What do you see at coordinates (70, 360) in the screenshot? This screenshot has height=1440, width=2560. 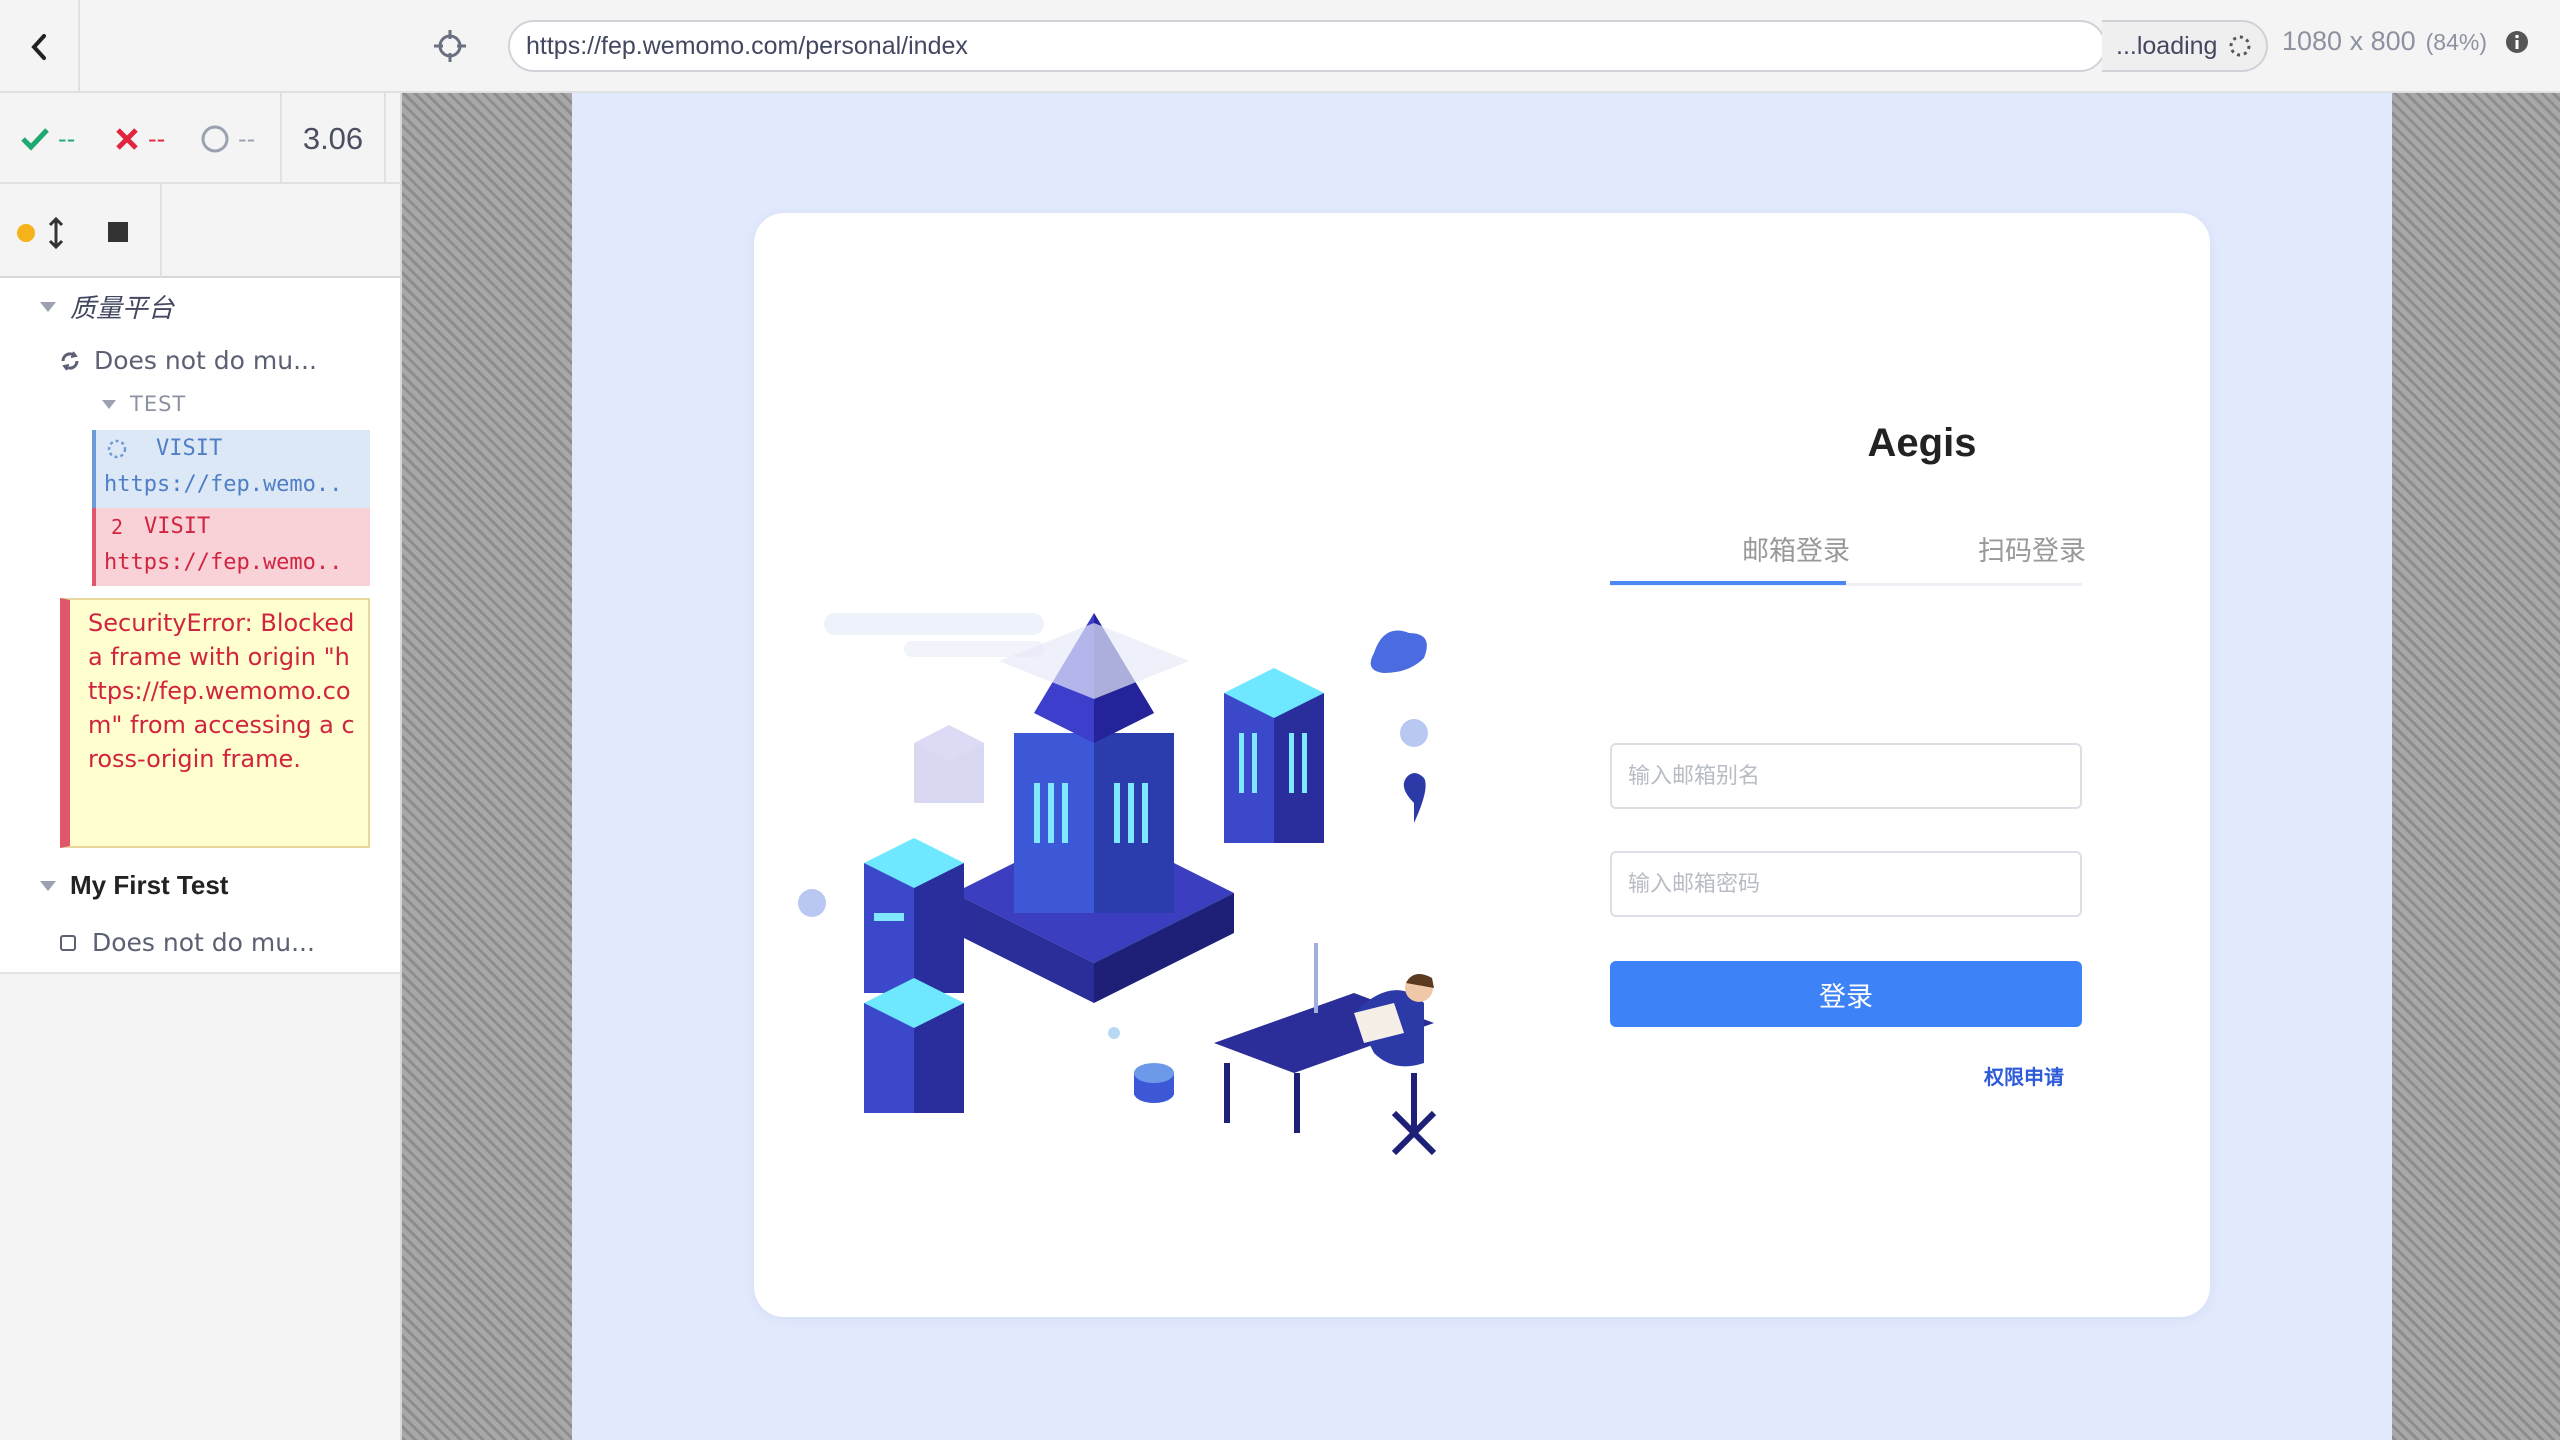 I see `refresh-icon` at bounding box center [70, 360].